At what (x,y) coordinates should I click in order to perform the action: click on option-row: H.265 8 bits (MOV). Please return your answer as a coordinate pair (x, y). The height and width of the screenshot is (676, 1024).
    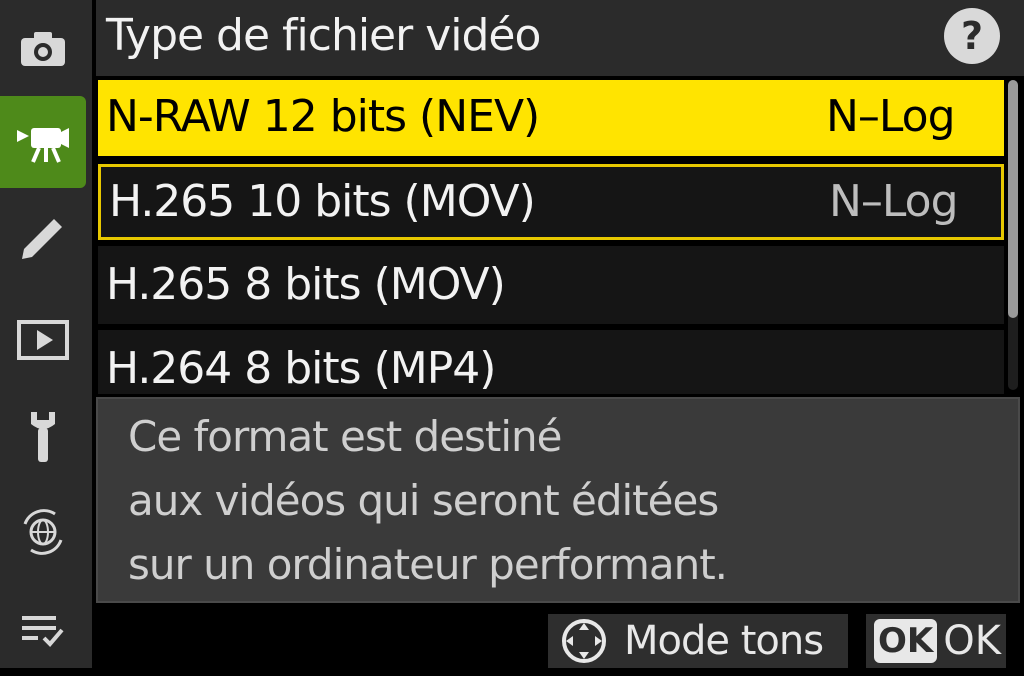
    Looking at the image, I should click on (551, 285).